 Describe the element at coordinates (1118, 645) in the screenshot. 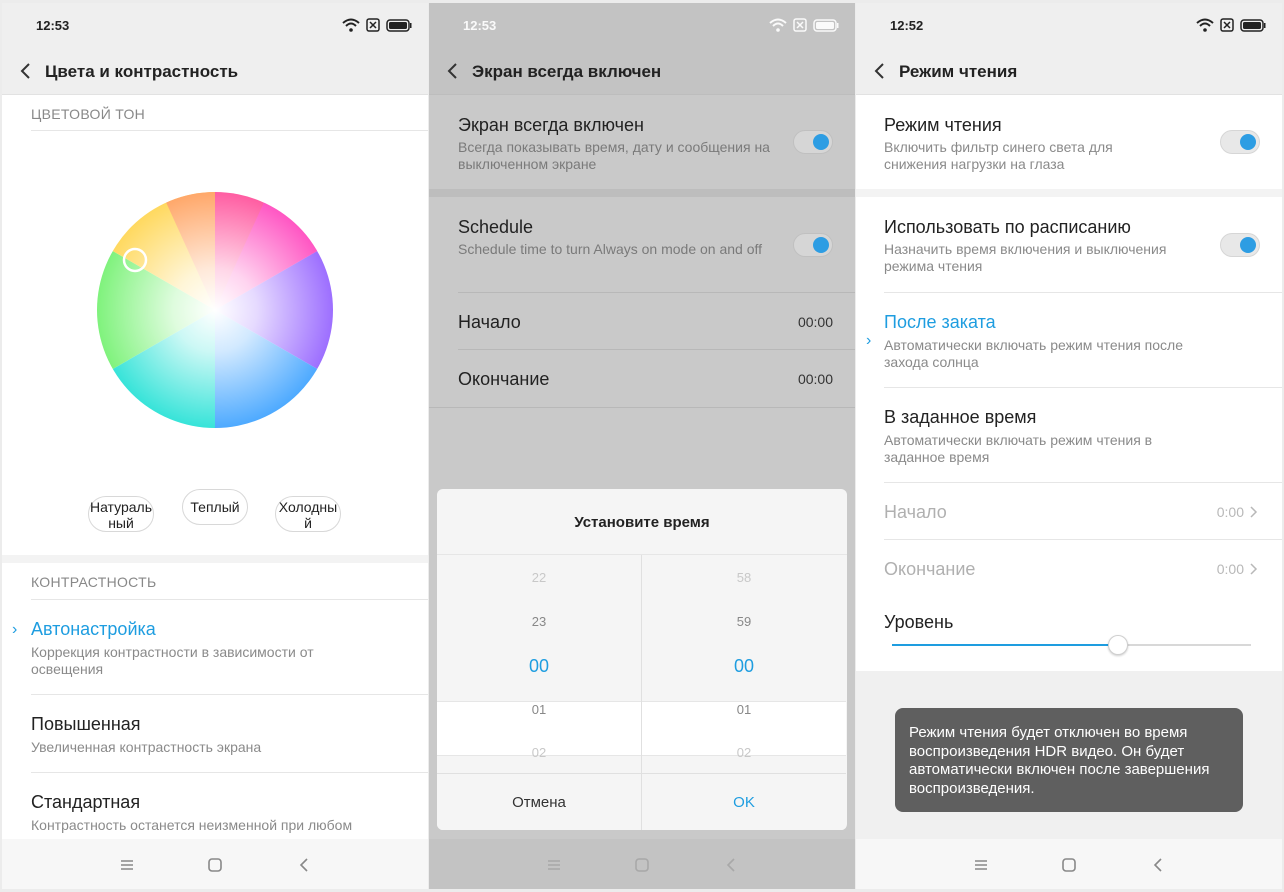

I see `level-slider-handle` at that location.